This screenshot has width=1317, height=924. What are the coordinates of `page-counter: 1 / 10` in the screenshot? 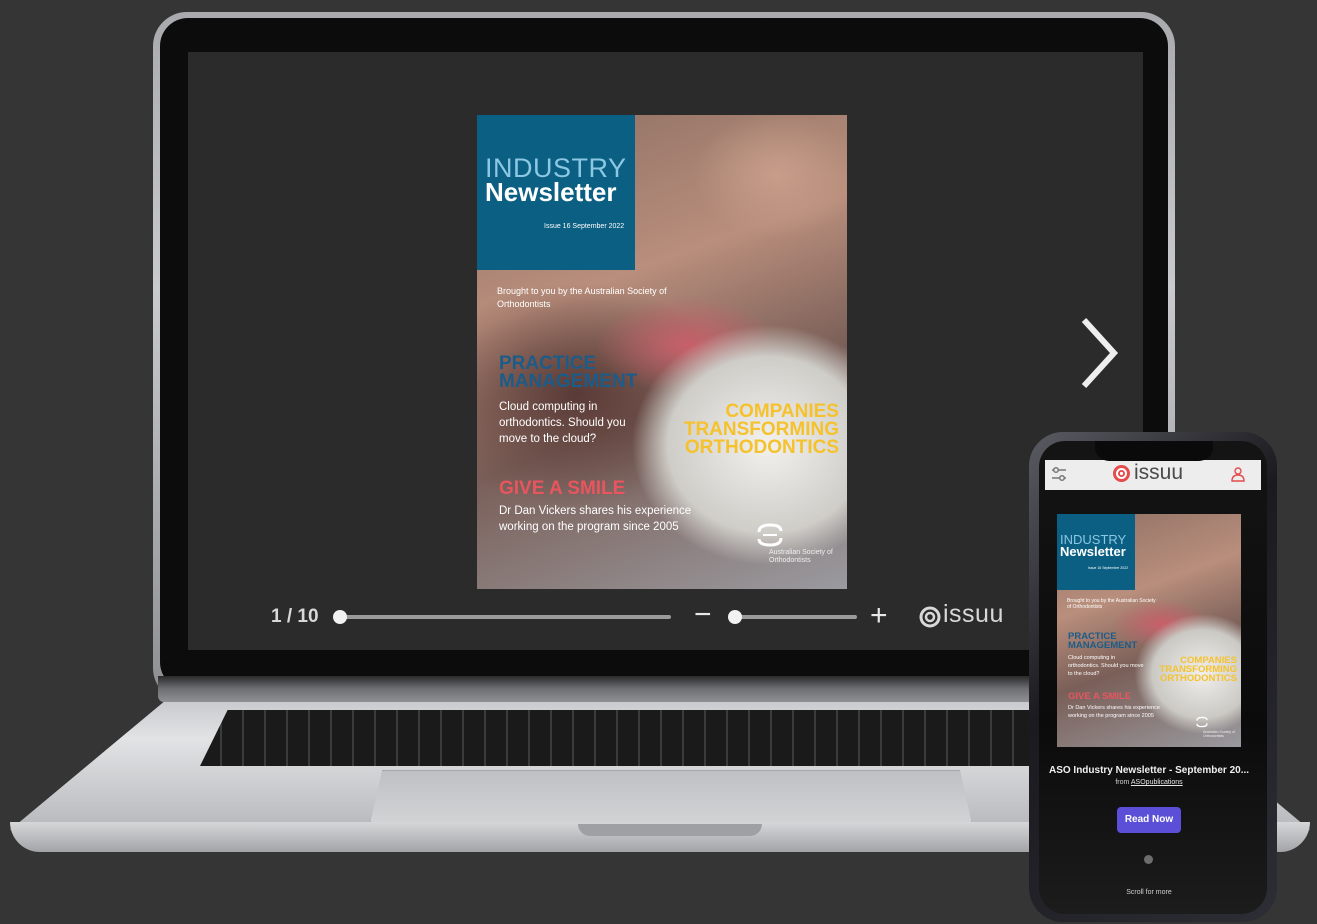 It's located at (295, 616).